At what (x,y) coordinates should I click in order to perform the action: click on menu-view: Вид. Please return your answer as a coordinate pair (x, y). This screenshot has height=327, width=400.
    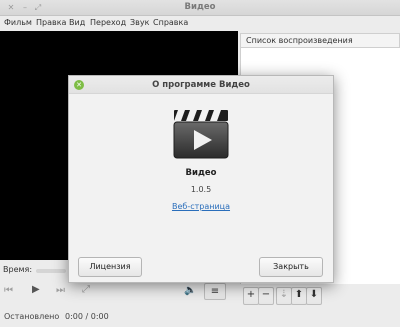
    Looking at the image, I should click on (77, 22).